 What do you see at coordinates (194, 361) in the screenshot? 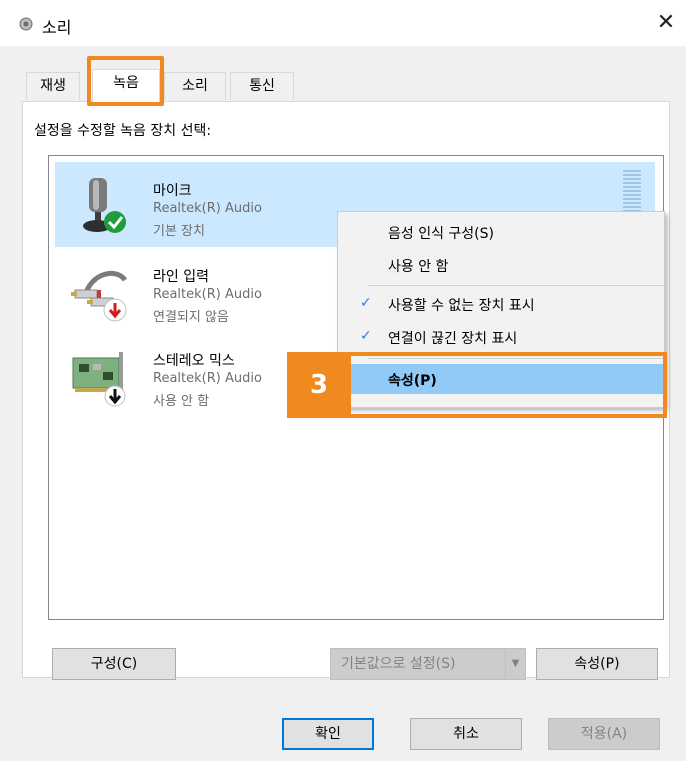
I see `device-name: 스테레오 믹스` at bounding box center [194, 361].